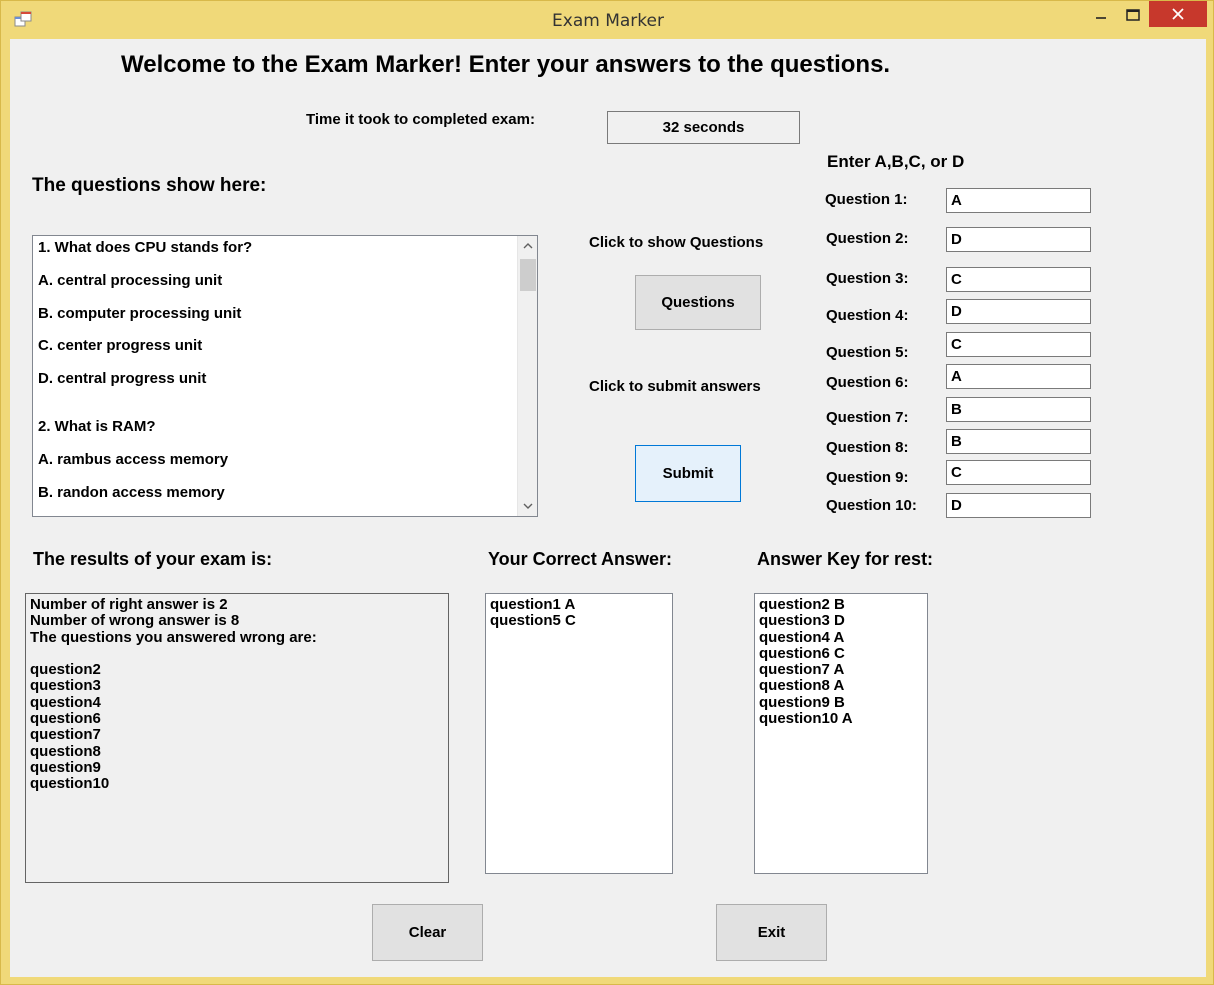 The height and width of the screenshot is (985, 1214). I want to click on time-label: Time it took to completed exam:, so click(420, 119).